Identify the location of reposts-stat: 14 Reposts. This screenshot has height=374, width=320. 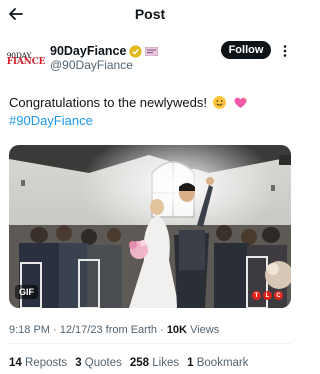
(38, 363).